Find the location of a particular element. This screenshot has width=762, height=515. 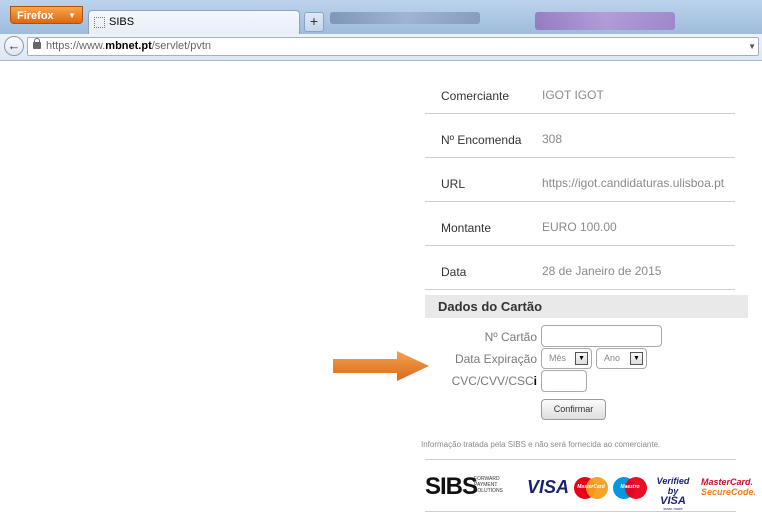

mastercard-logo: MasterCard is located at coordinates (591, 488).